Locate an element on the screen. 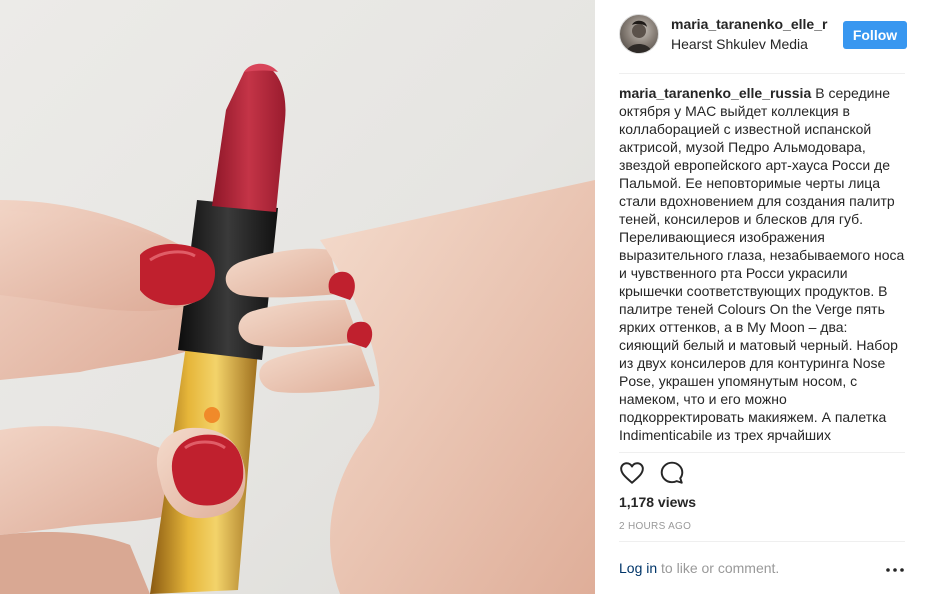 The image size is (929, 594). comment-footer: Log in to like or comment. is located at coordinates (762, 570).